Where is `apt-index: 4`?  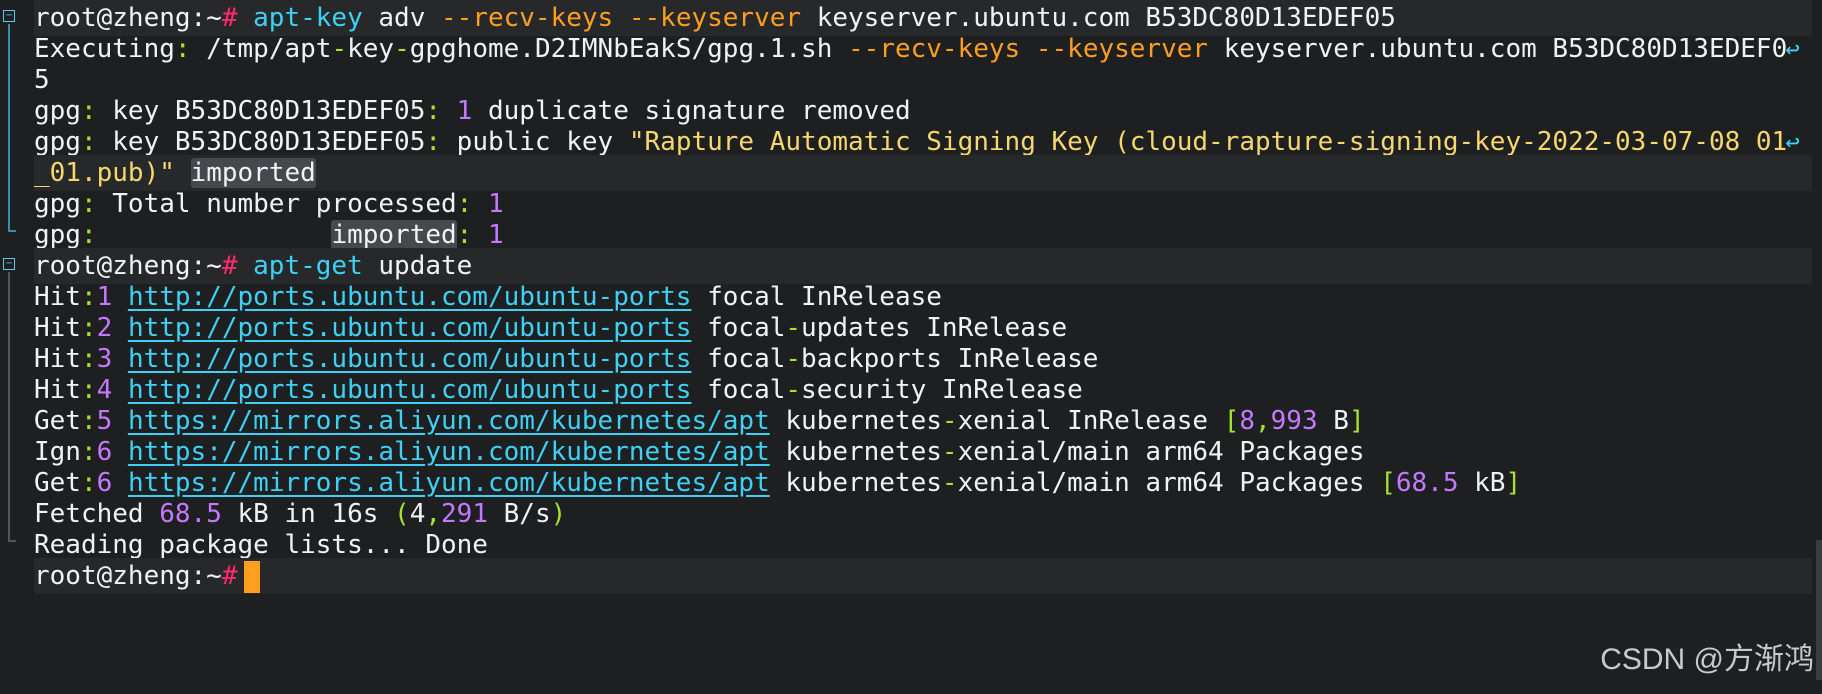 apt-index: 4 is located at coordinates (104, 390).